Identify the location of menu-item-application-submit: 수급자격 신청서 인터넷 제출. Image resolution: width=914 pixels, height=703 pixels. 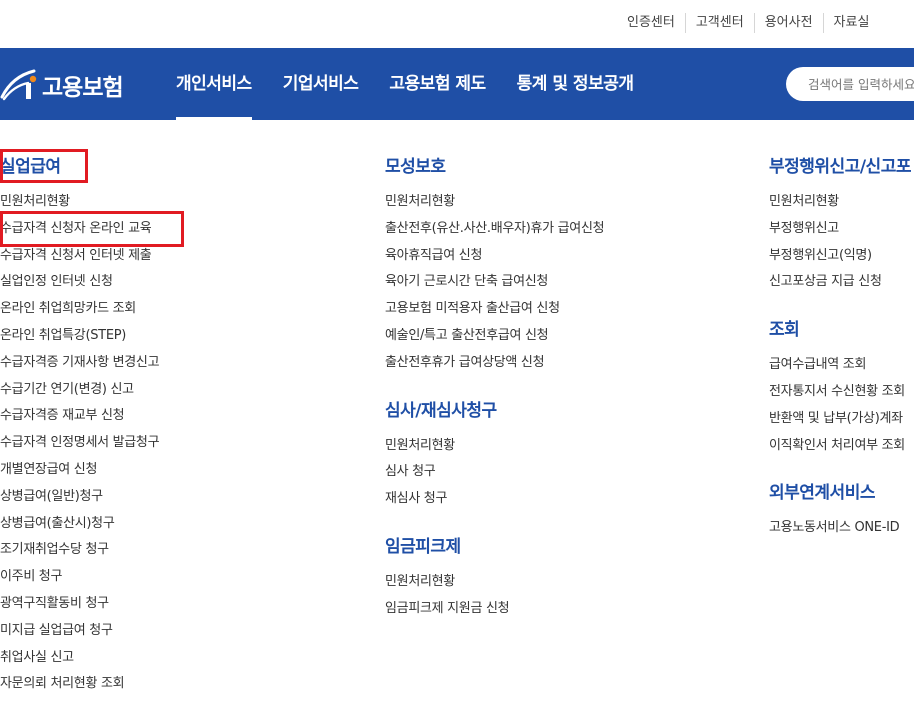
(79, 256).